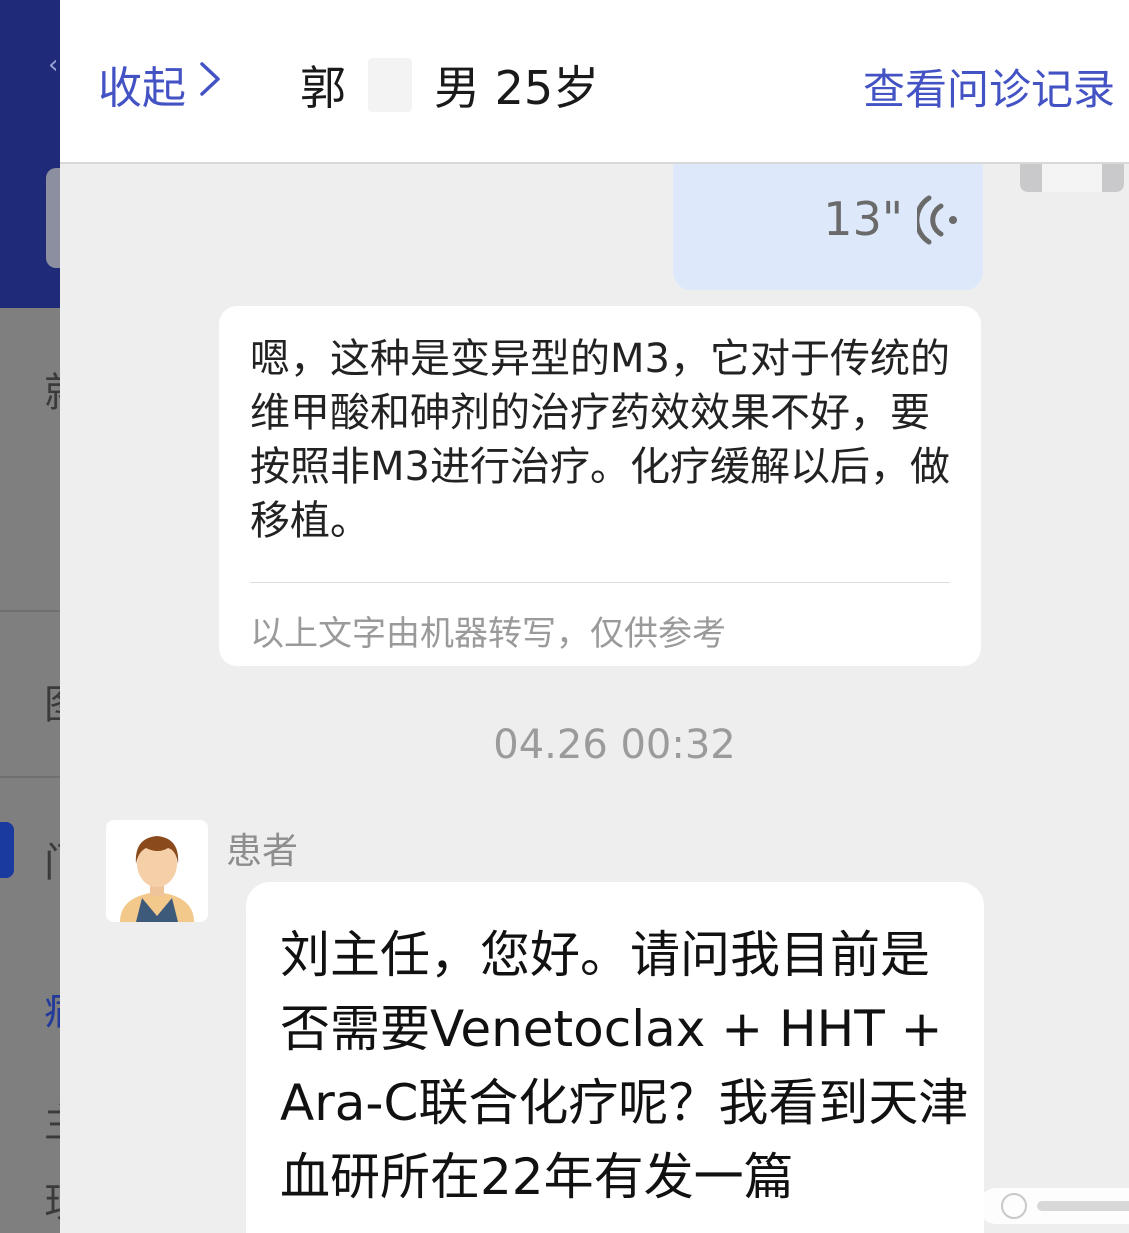  I want to click on doctor-avatar, so click(1072, 176).